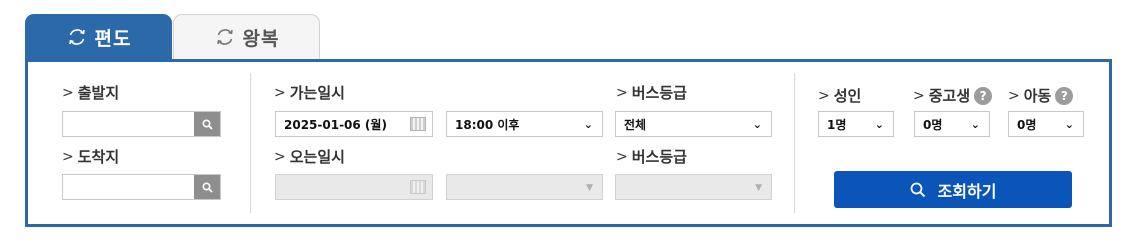 This screenshot has width=1125, height=247. I want to click on child-count-select: 0명 ⌄, so click(1046, 124).